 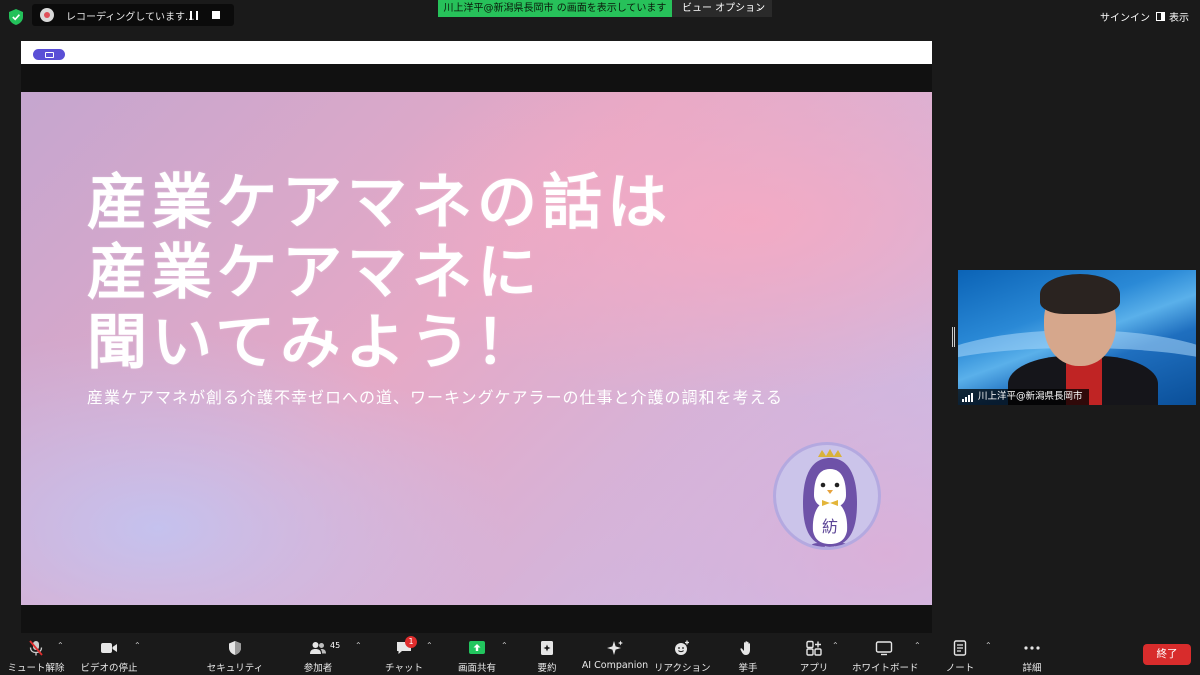 I want to click on notes-icon, so click(x=960, y=648).